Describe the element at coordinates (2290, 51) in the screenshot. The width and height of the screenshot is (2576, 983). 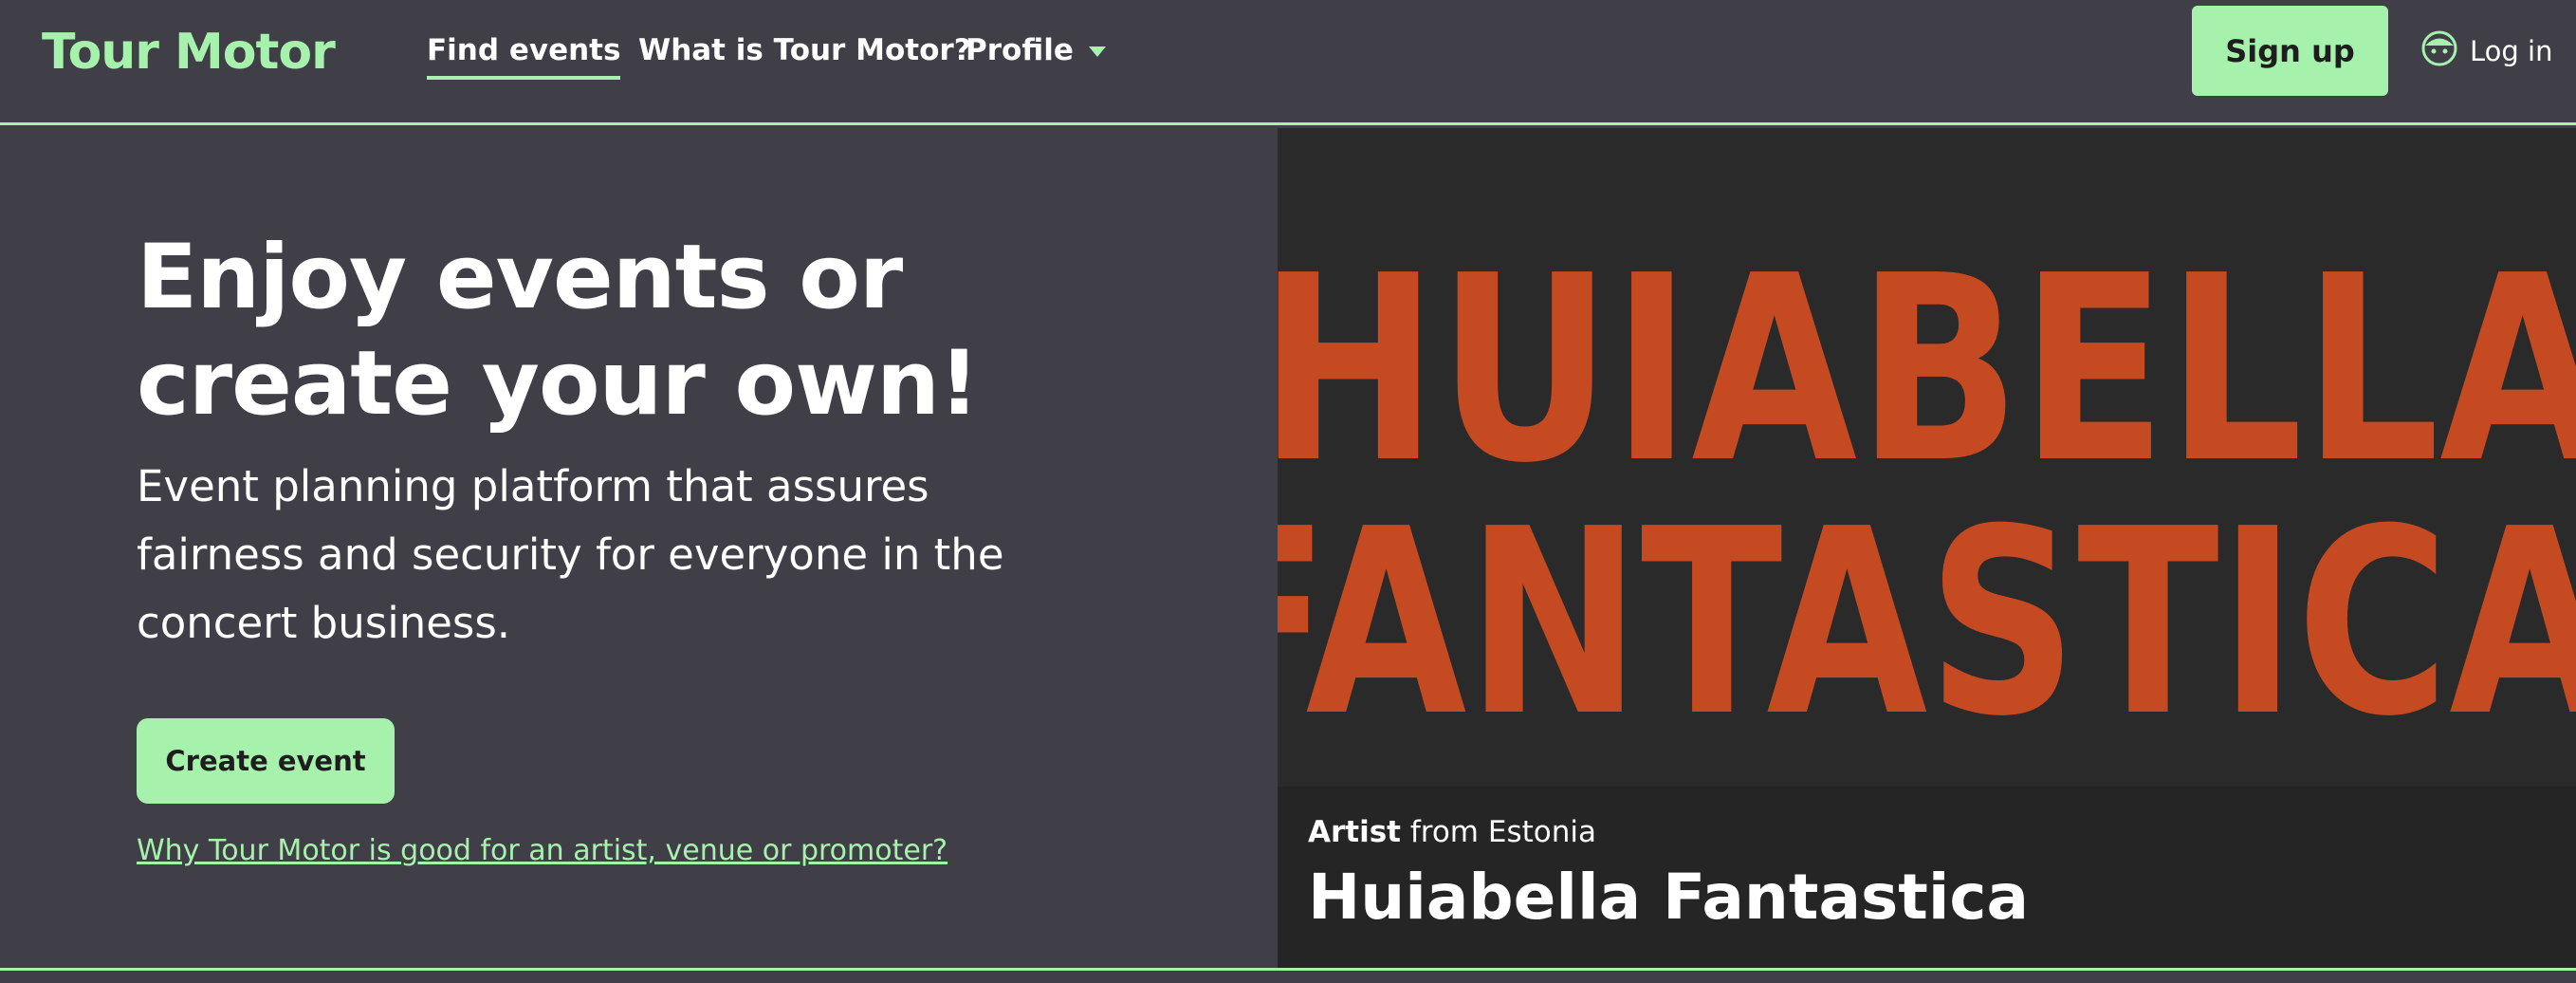
I see `sign-up-button: Sign up` at that location.